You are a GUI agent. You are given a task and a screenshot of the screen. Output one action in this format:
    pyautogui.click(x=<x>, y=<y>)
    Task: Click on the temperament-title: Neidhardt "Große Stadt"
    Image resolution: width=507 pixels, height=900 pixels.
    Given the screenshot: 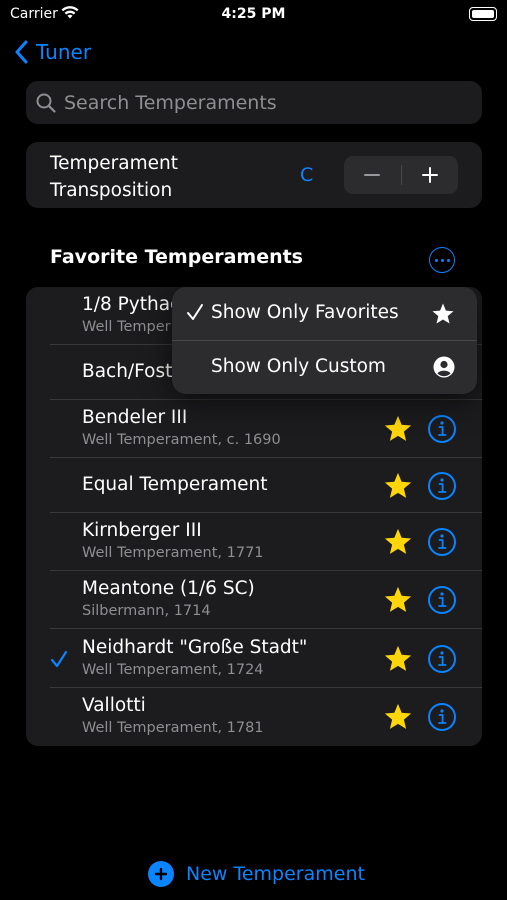 What is the action you would take?
    pyautogui.click(x=195, y=647)
    